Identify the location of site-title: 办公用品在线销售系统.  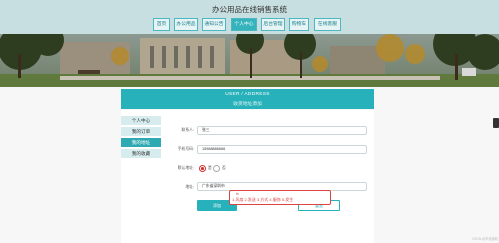
(249, 9).